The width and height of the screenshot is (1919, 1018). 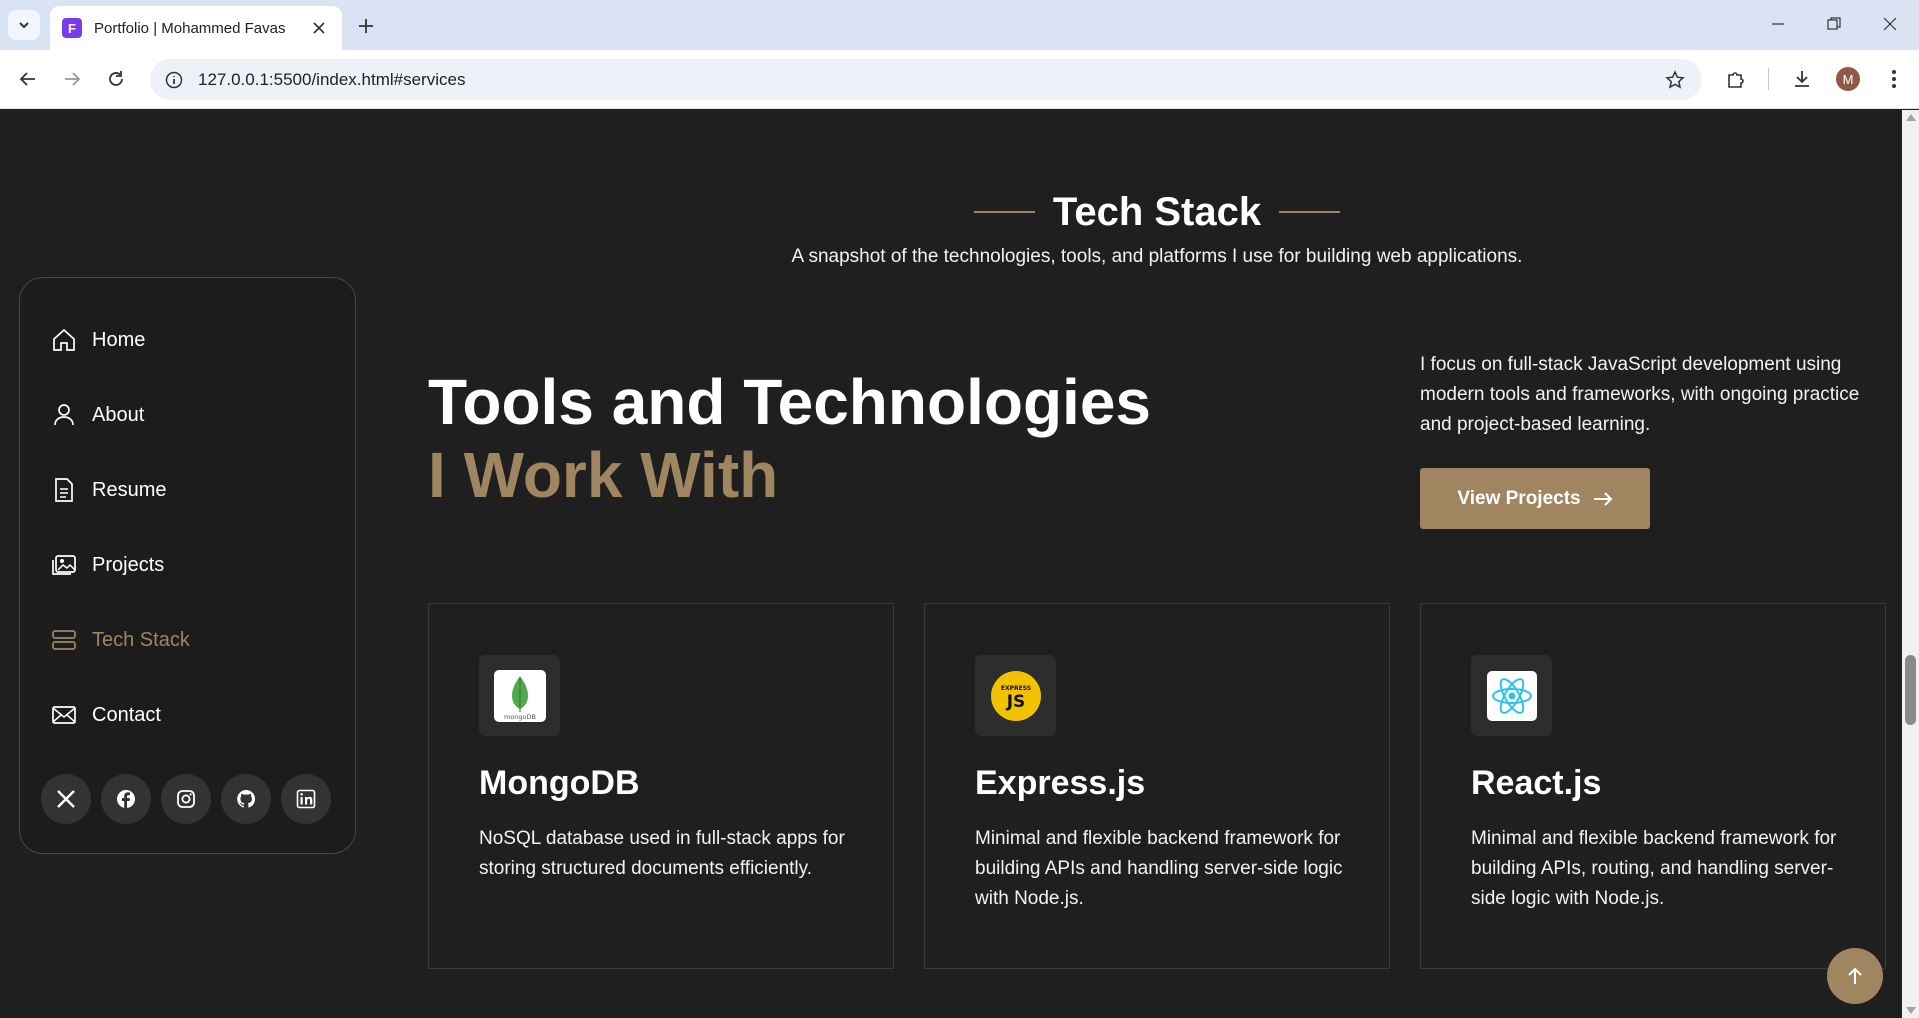 I want to click on server-icon, so click(x=64, y=640).